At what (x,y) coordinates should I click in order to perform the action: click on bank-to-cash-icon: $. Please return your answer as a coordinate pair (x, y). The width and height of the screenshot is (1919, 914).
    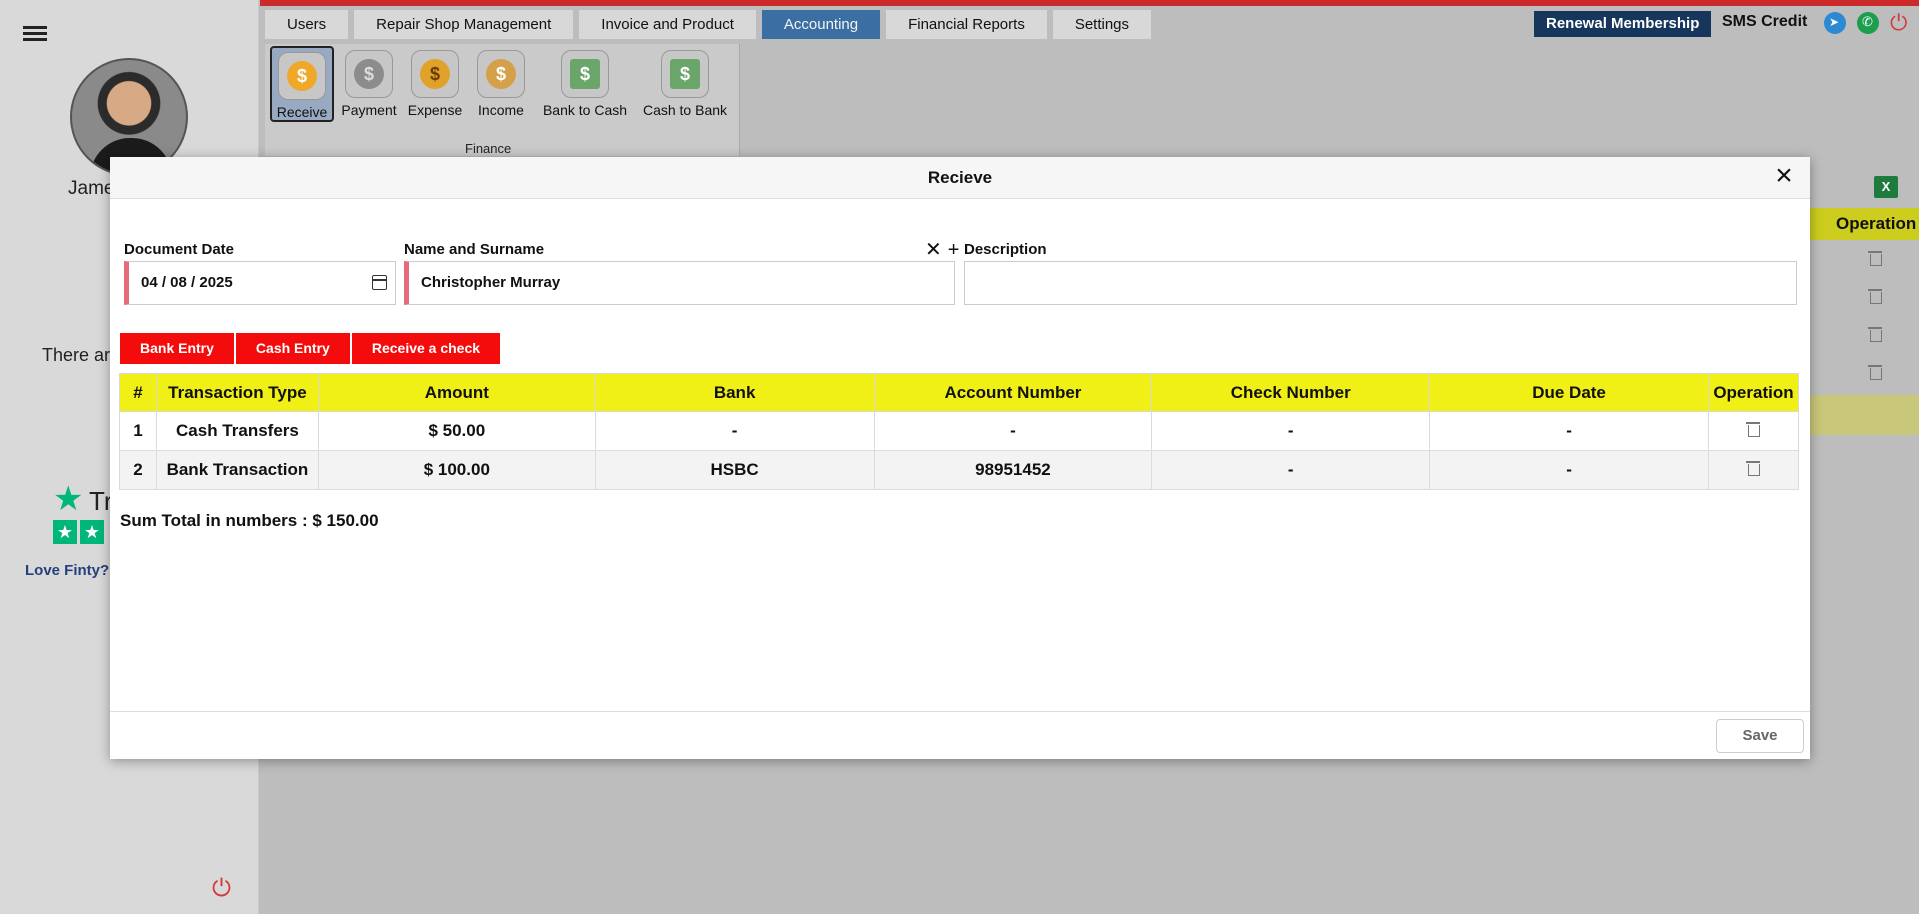
    Looking at the image, I should click on (585, 74).